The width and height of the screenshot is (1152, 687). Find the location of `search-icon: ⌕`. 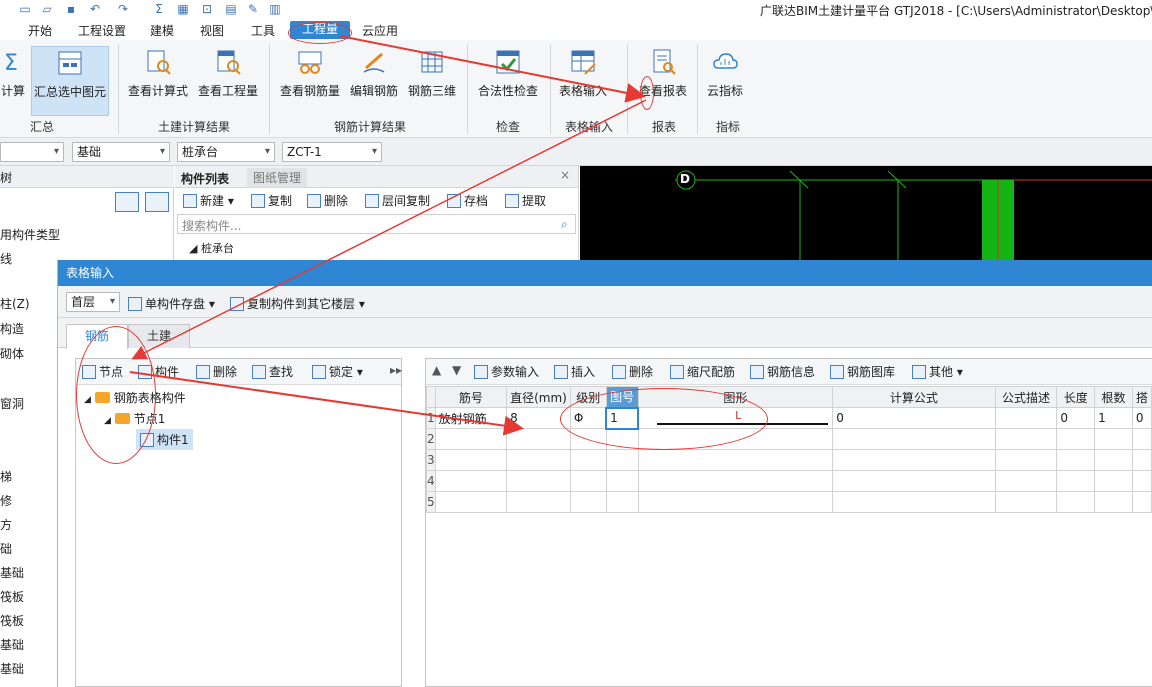

search-icon: ⌕ is located at coordinates (564, 224).